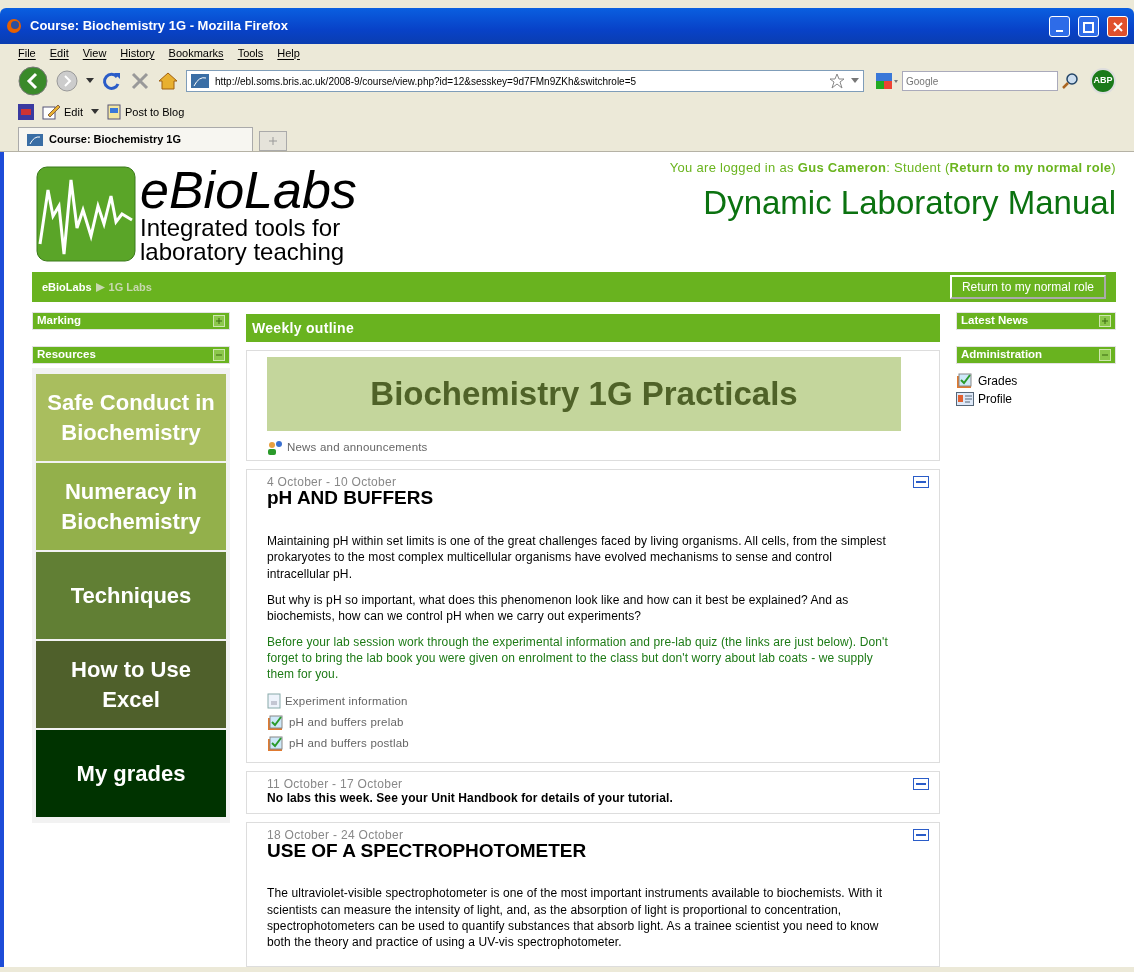 This screenshot has height=972, width=1134. What do you see at coordinates (584, 394) in the screenshot?
I see `course-banner: Biochemistry 1G Practicals` at bounding box center [584, 394].